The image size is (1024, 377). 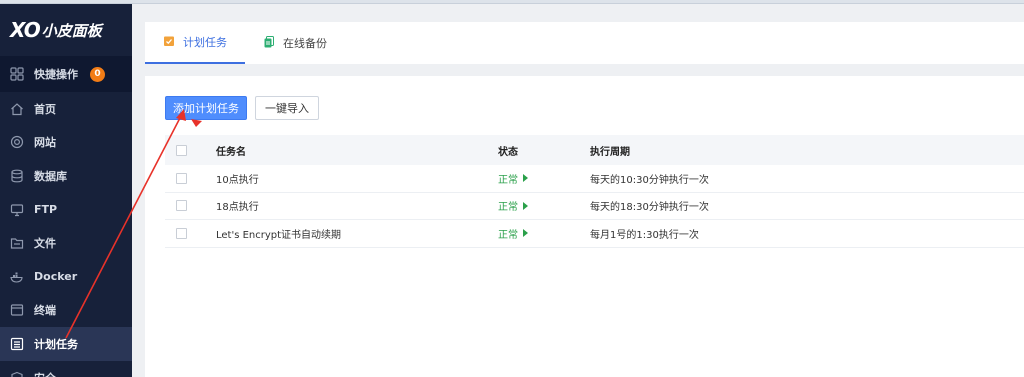 I want to click on task-cycle: 每天的18:30分钟执行一次, so click(x=649, y=208).